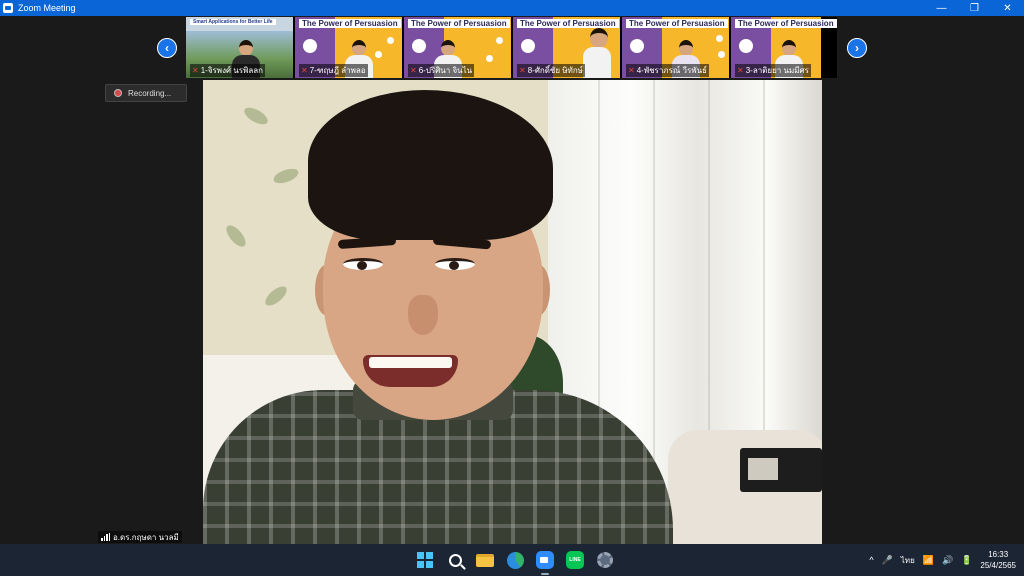  I want to click on participant-name: 1-จิรพงศ์ นรพิลลก, so click(231, 70).